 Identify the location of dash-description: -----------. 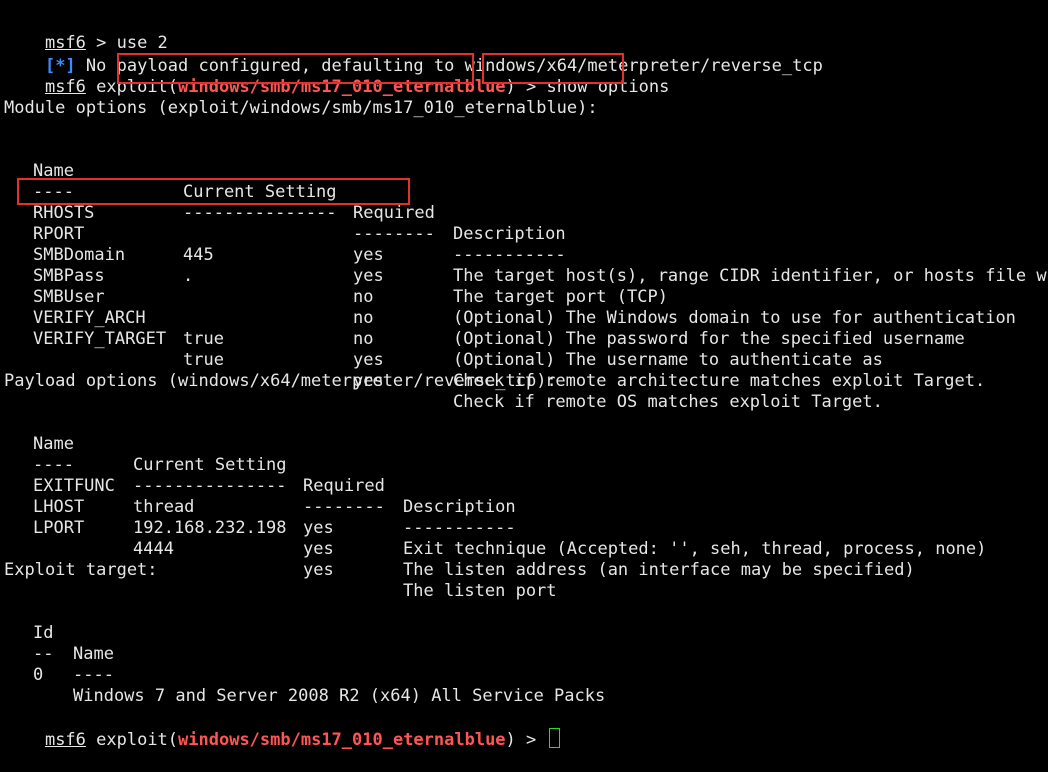
(459, 528).